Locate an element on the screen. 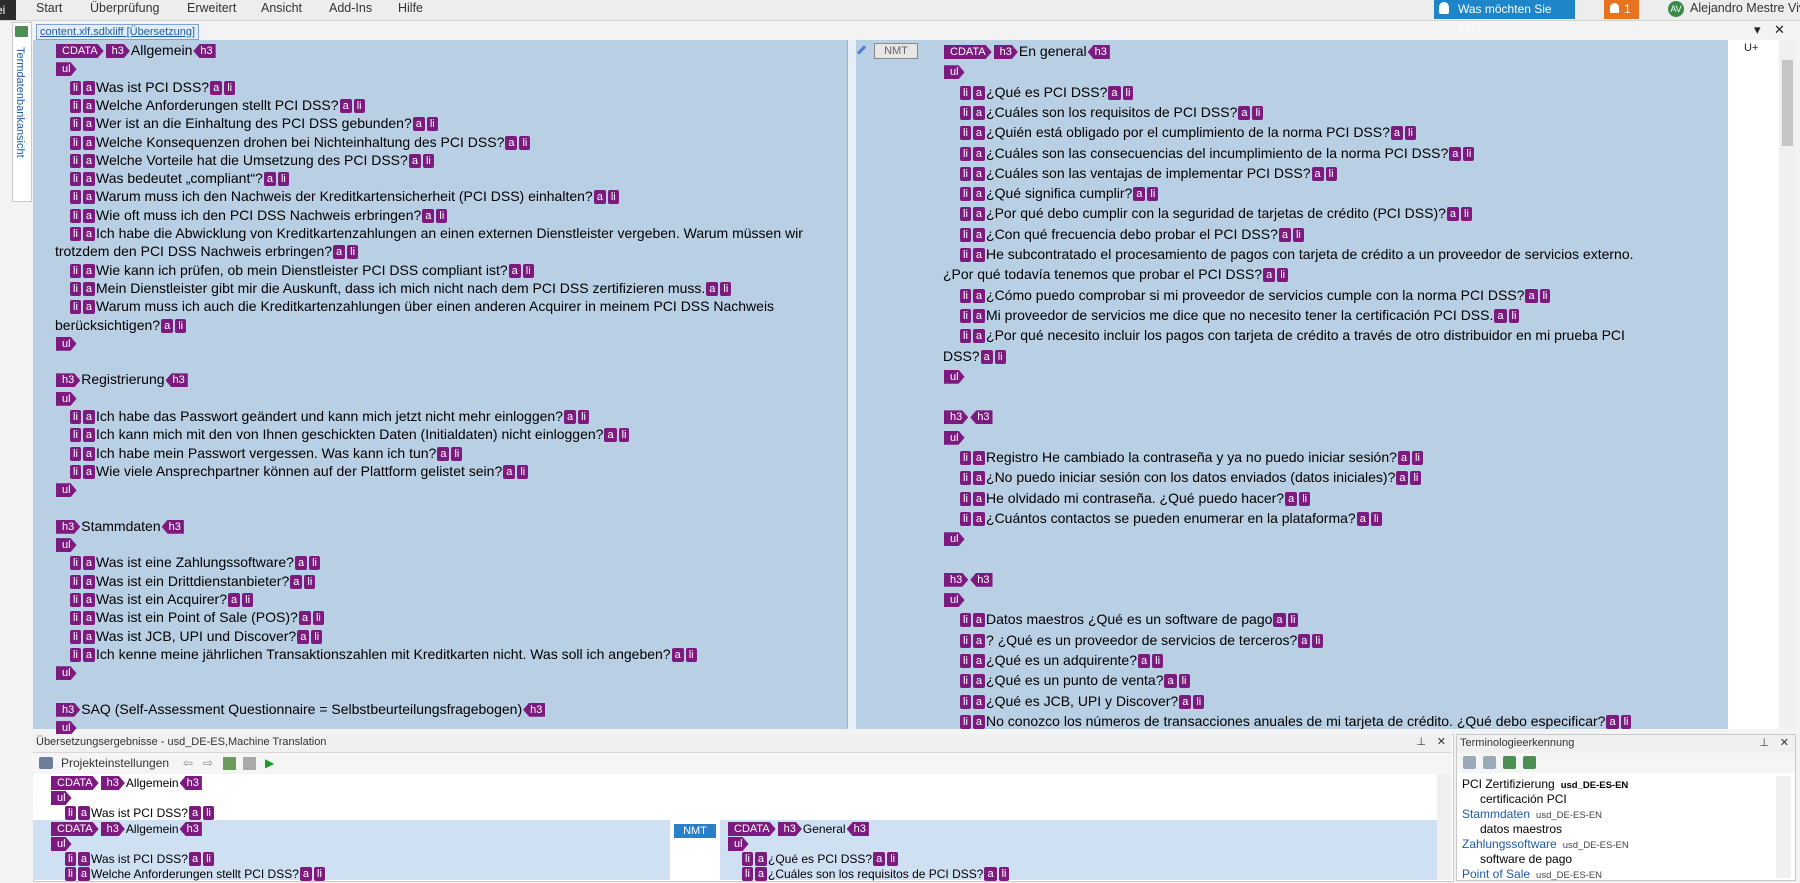 The height and width of the screenshot is (883, 1800). segment-line: li a Was ist JCB, UPI und Discover? a li is located at coordinates (196, 636).